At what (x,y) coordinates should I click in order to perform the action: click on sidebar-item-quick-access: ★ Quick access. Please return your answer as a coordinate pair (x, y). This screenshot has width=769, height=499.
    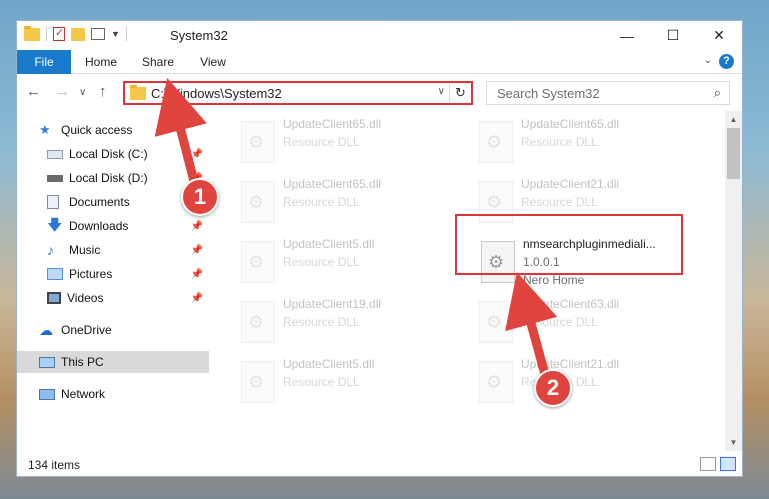
    Looking at the image, I should click on (113, 130).